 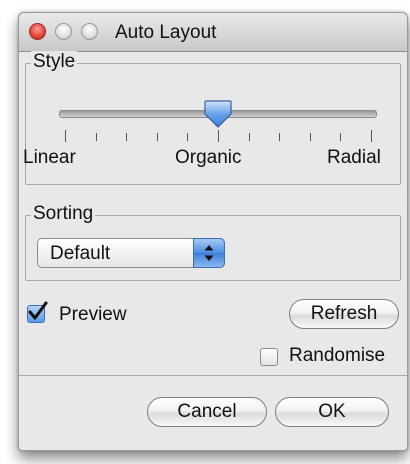 I want to click on minimize-window-button, so click(x=63, y=31).